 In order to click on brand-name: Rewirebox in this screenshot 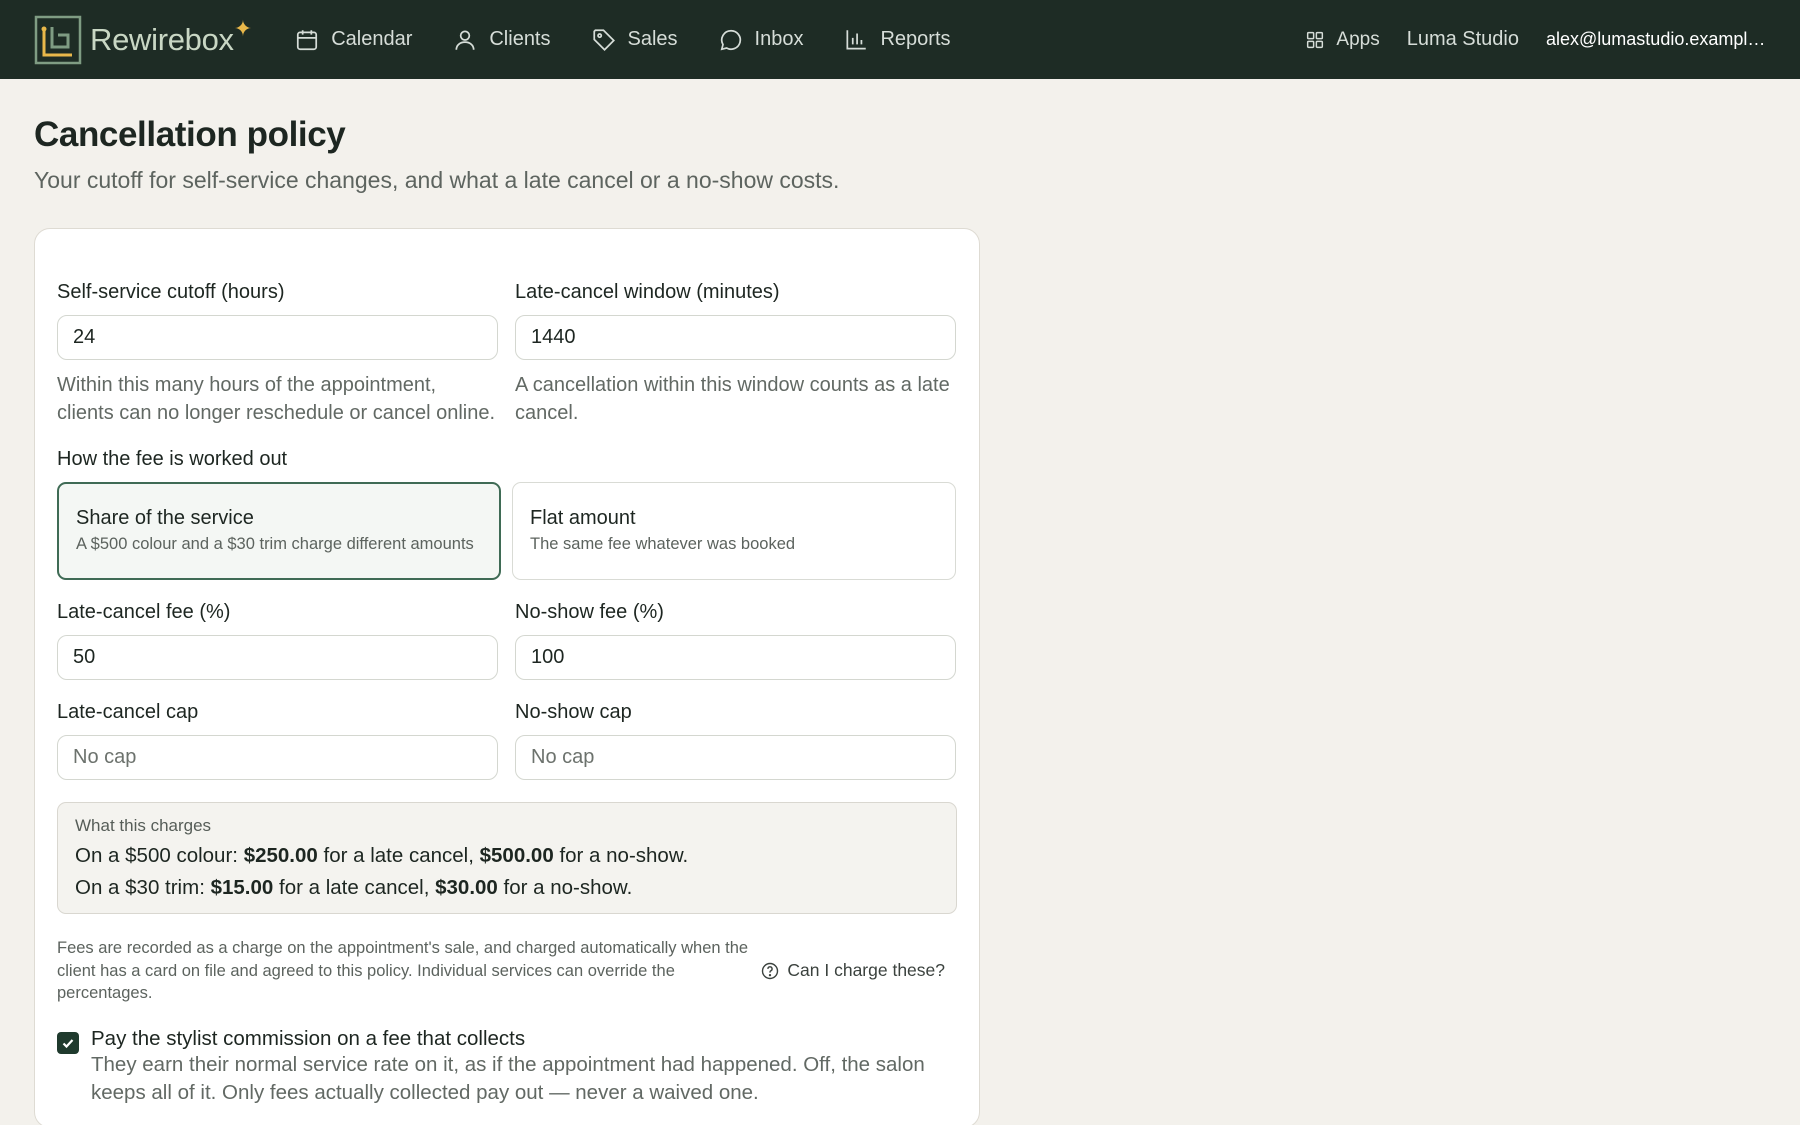, I will do `click(162, 39)`.